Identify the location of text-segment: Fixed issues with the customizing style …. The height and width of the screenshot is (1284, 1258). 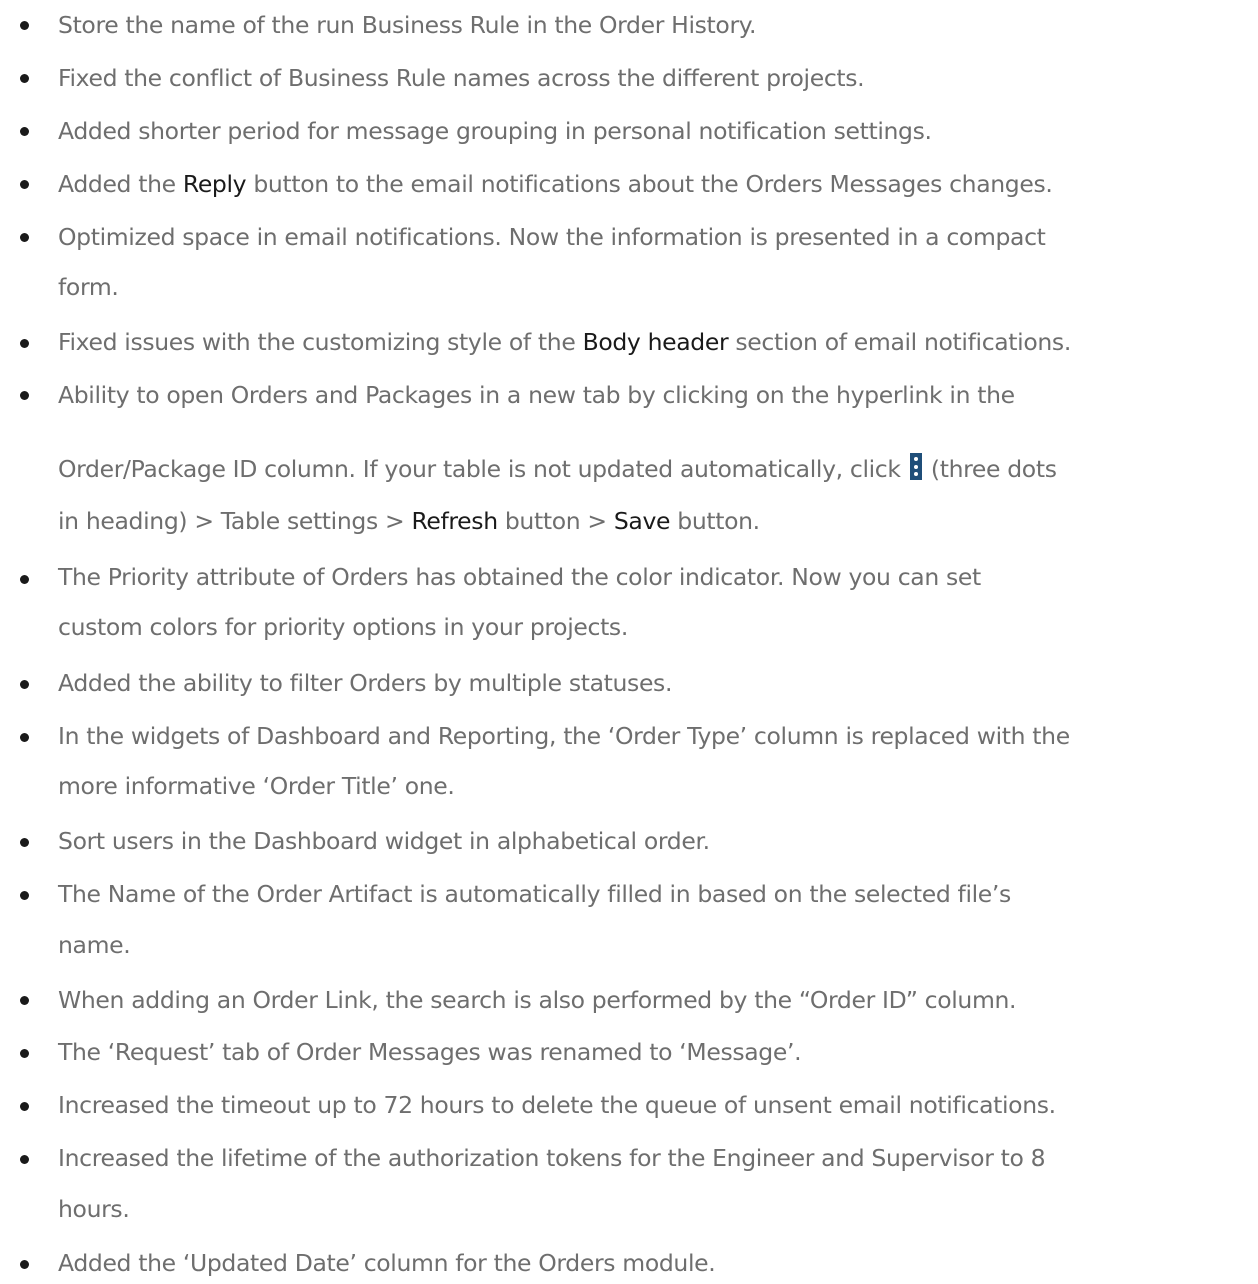
(320, 342).